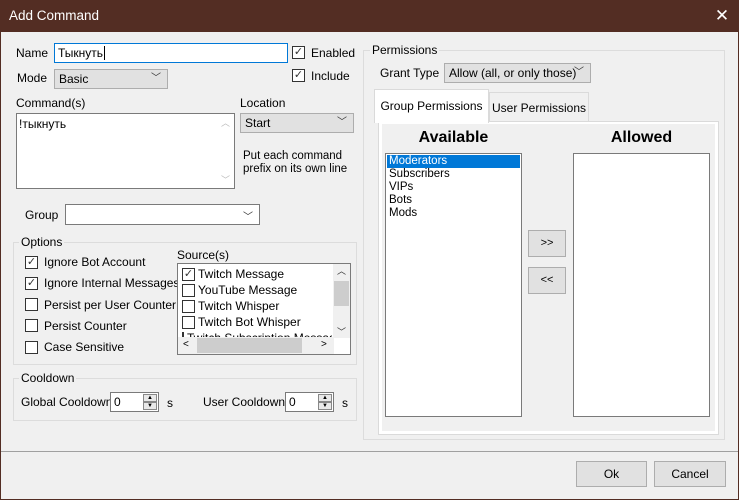 The height and width of the screenshot is (500, 739). Describe the element at coordinates (248, 290) in the screenshot. I see `source-label: YouTube Message` at that location.